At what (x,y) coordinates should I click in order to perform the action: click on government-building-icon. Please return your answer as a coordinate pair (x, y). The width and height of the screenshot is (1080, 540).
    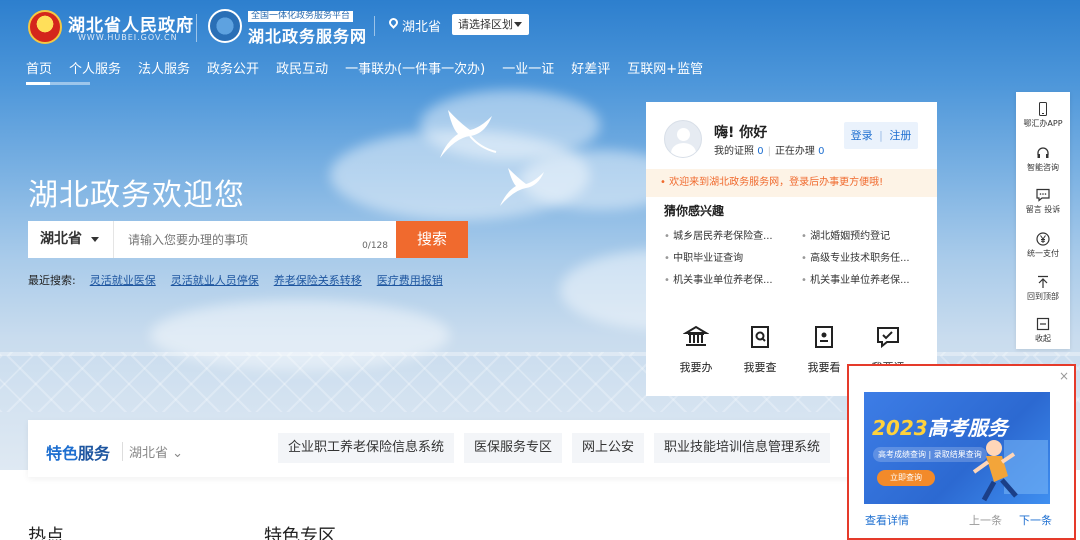
    Looking at the image, I should click on (696, 335).